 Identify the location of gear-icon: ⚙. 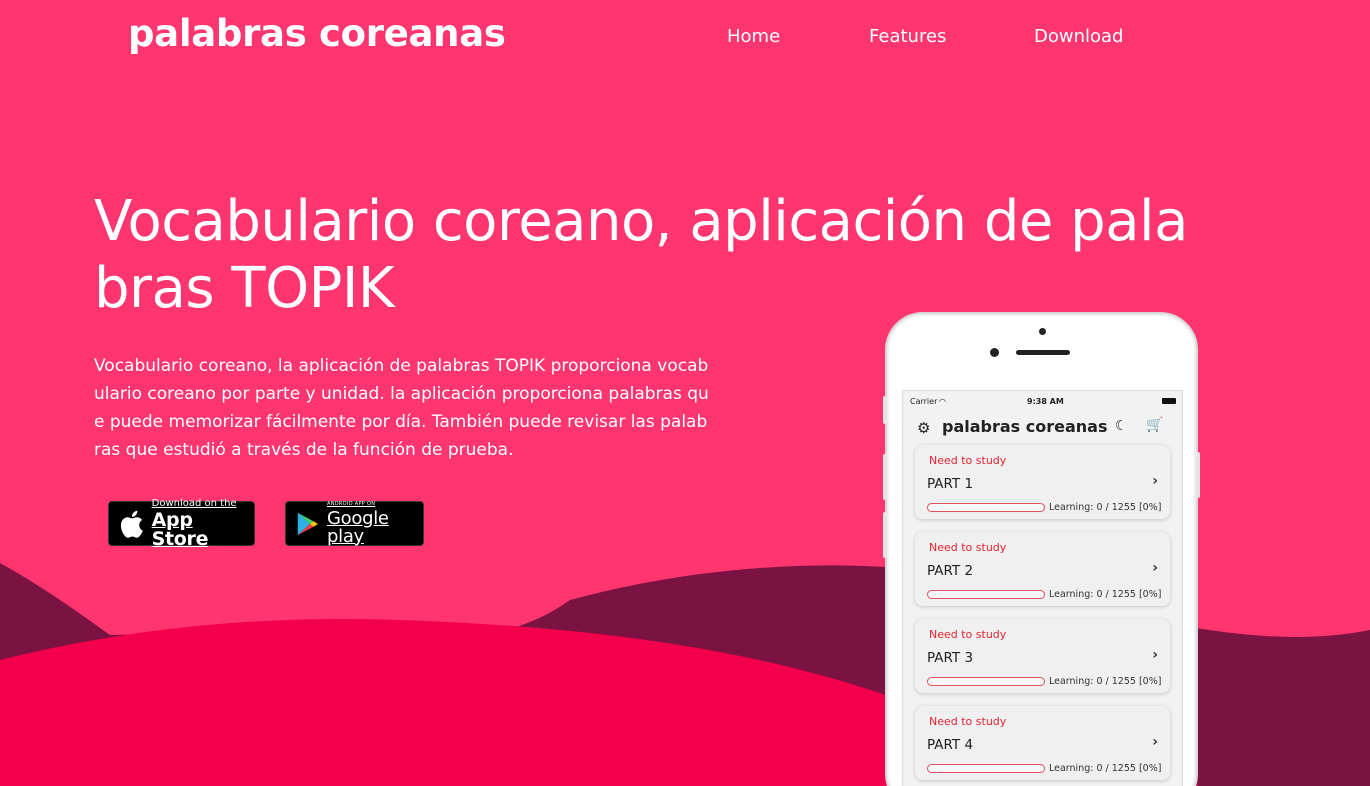
(923, 428).